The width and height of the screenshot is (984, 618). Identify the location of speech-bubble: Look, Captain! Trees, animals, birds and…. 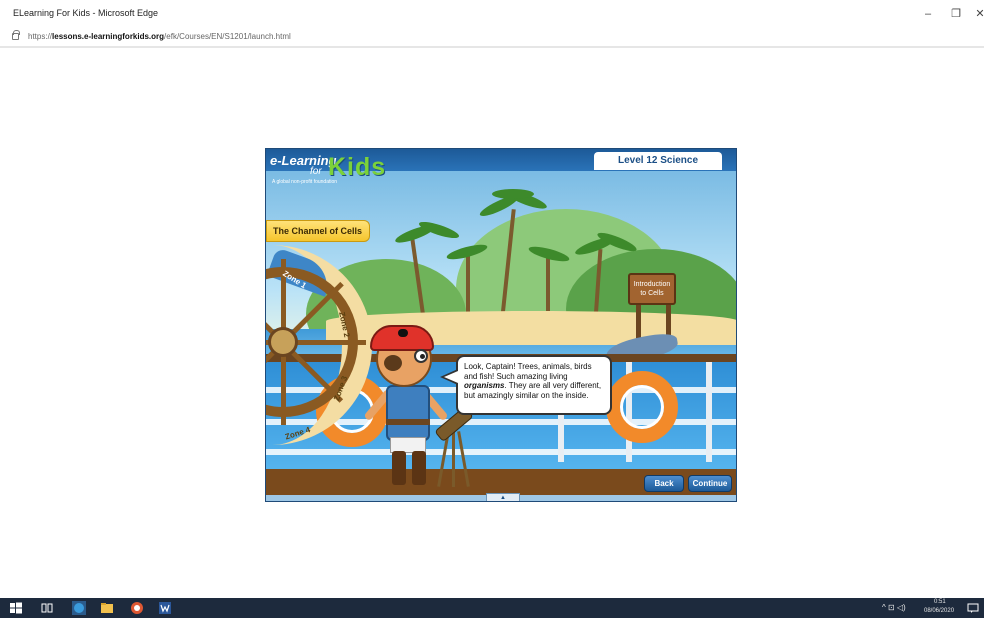
(534, 385).